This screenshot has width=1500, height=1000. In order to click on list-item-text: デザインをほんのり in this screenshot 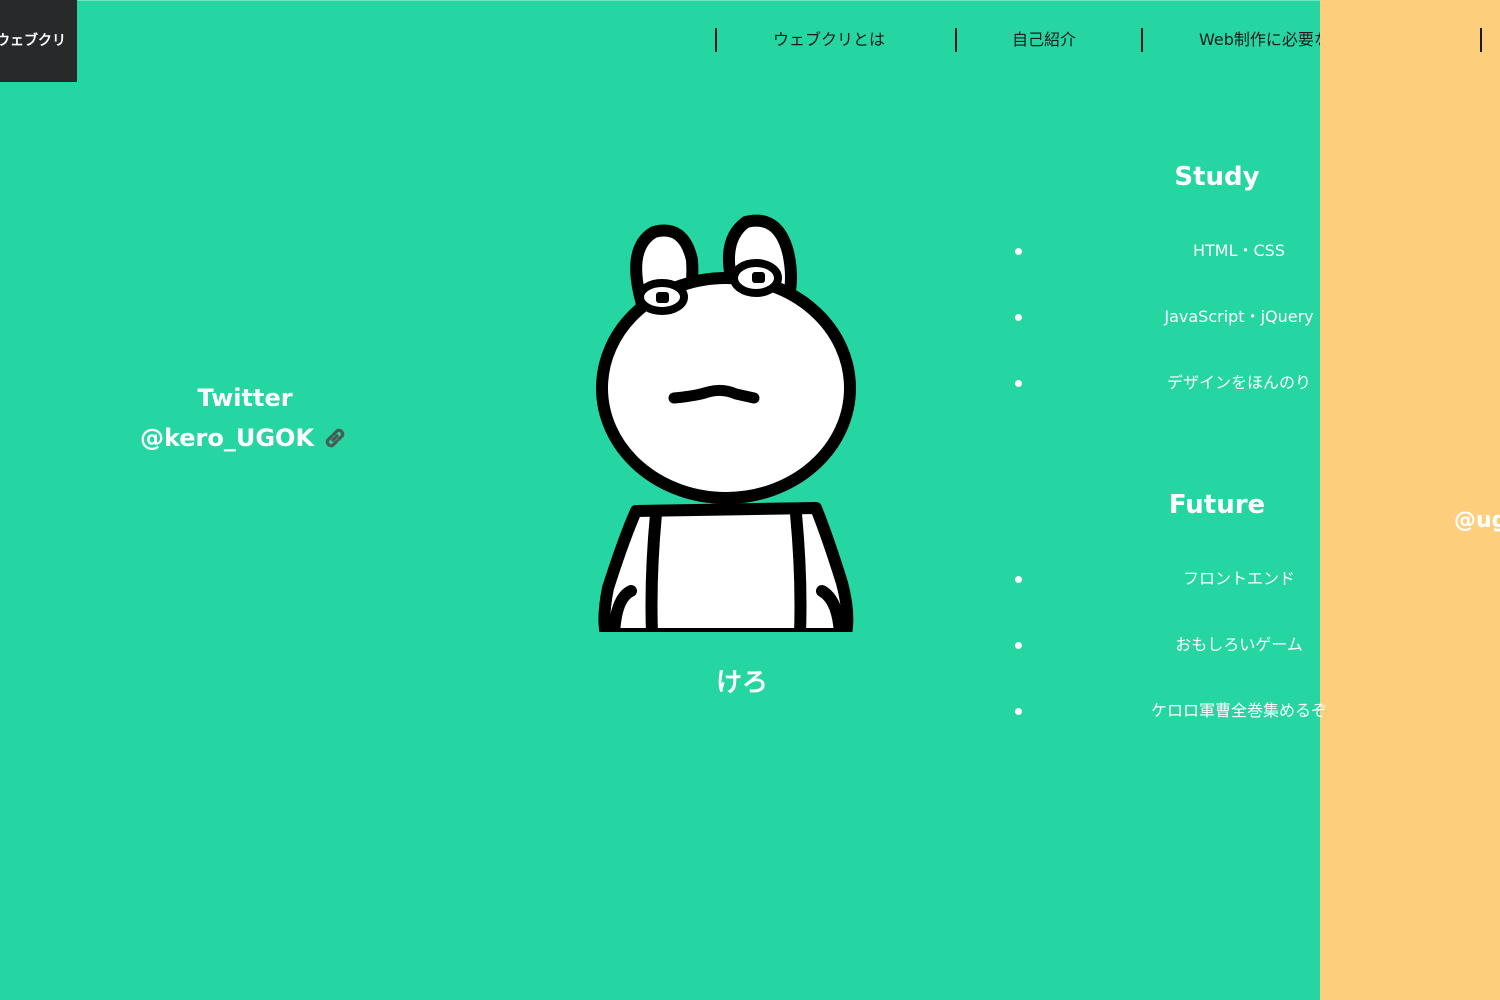, I will do `click(1238, 382)`.